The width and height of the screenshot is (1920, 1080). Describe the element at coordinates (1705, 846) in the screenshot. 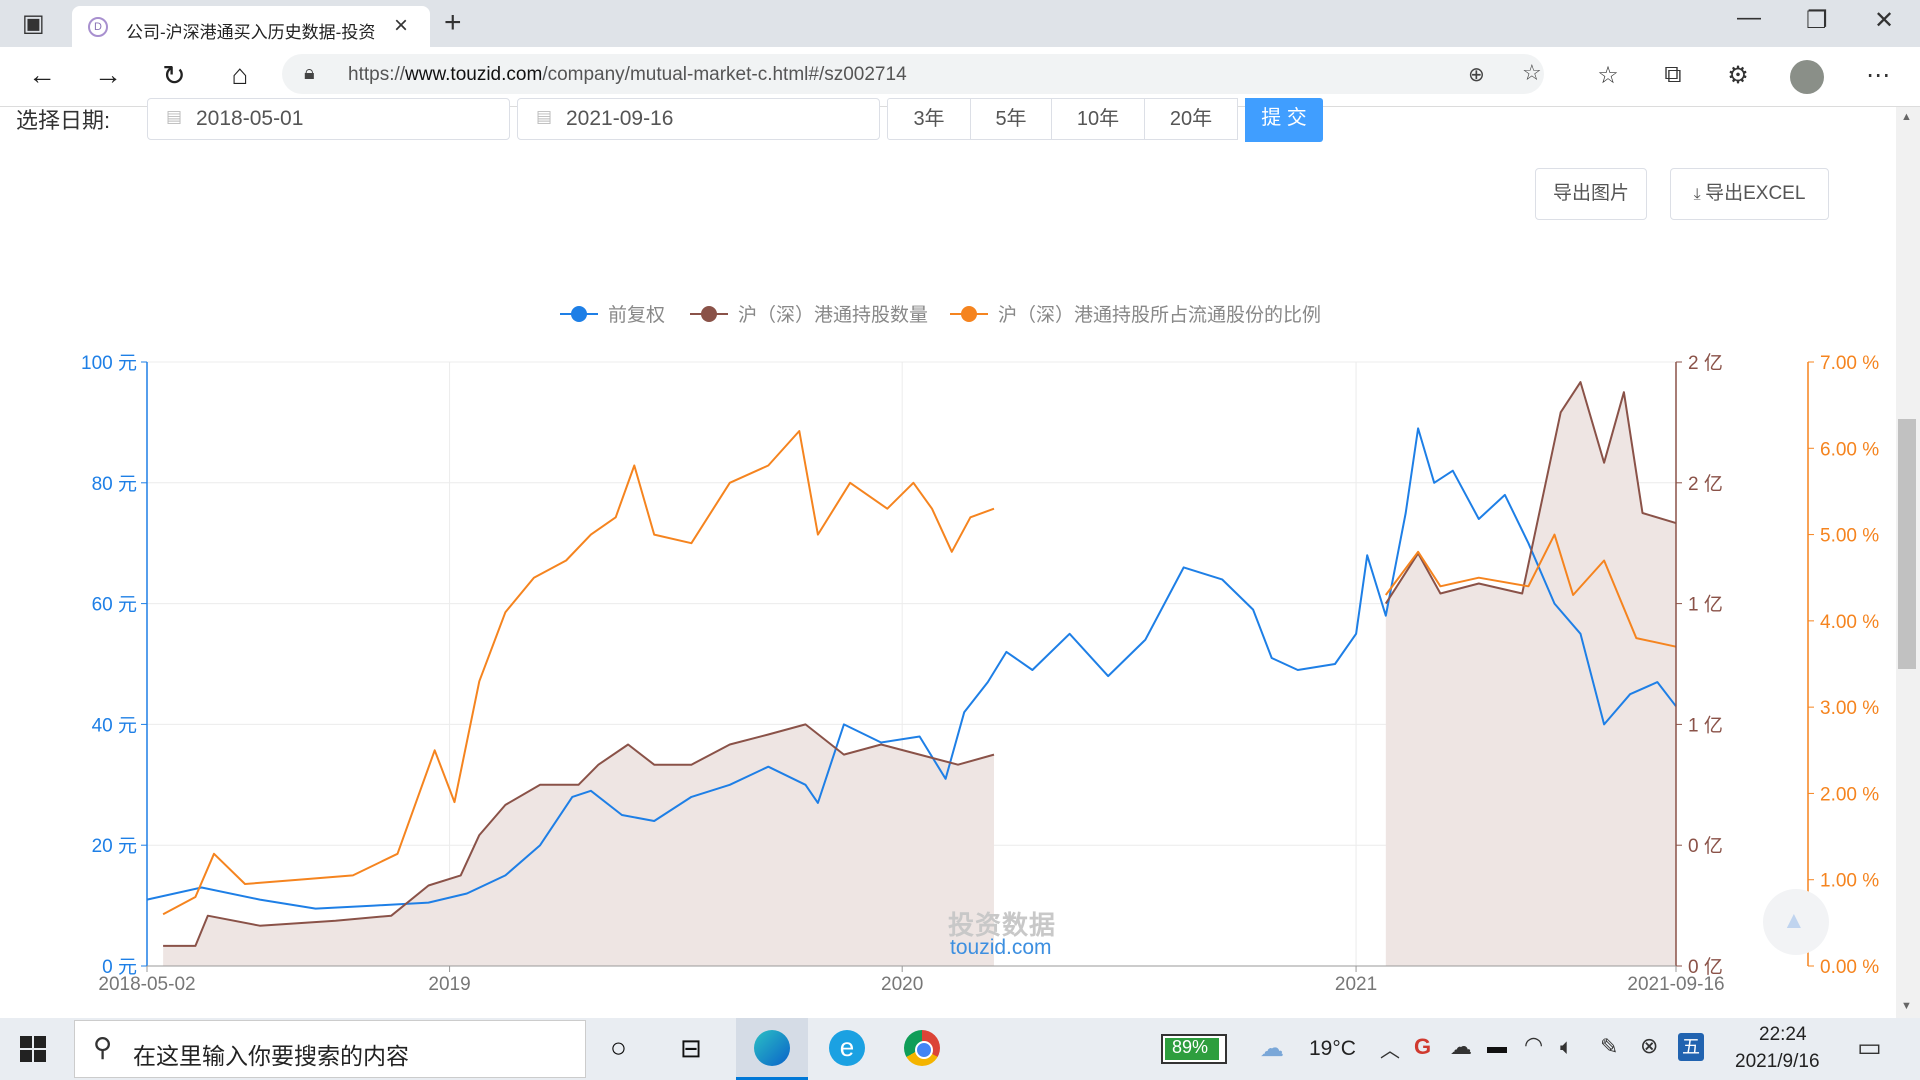

I see `y-right1-tick-label: 0 亿` at that location.